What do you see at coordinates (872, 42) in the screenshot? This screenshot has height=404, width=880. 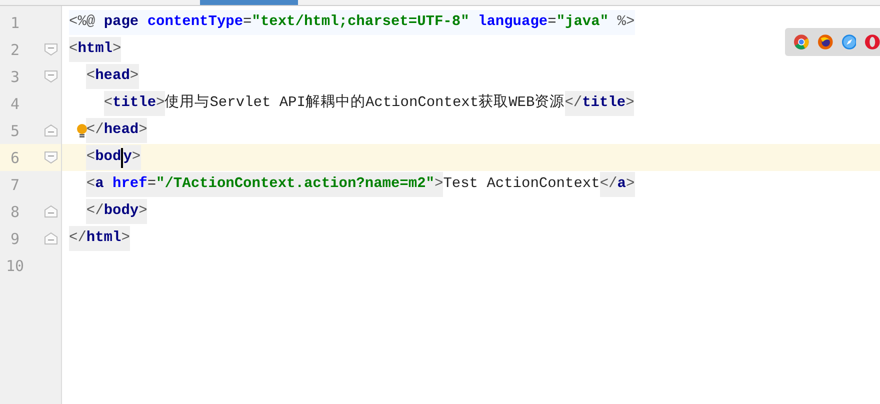 I see `opera-icon` at bounding box center [872, 42].